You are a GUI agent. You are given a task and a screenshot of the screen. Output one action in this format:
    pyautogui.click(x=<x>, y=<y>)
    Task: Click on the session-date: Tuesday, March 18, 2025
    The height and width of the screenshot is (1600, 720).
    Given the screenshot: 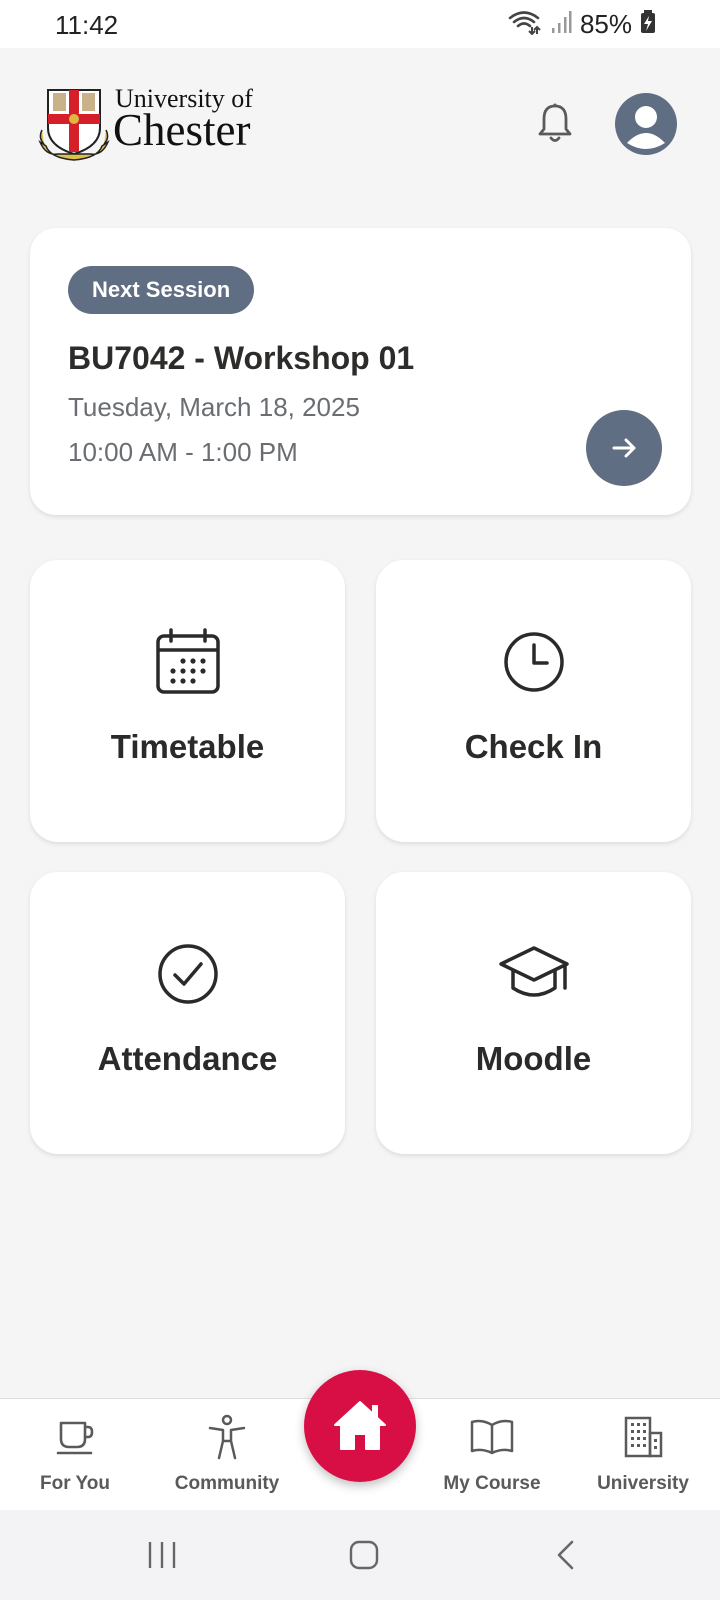 What is the action you would take?
    pyautogui.click(x=214, y=407)
    